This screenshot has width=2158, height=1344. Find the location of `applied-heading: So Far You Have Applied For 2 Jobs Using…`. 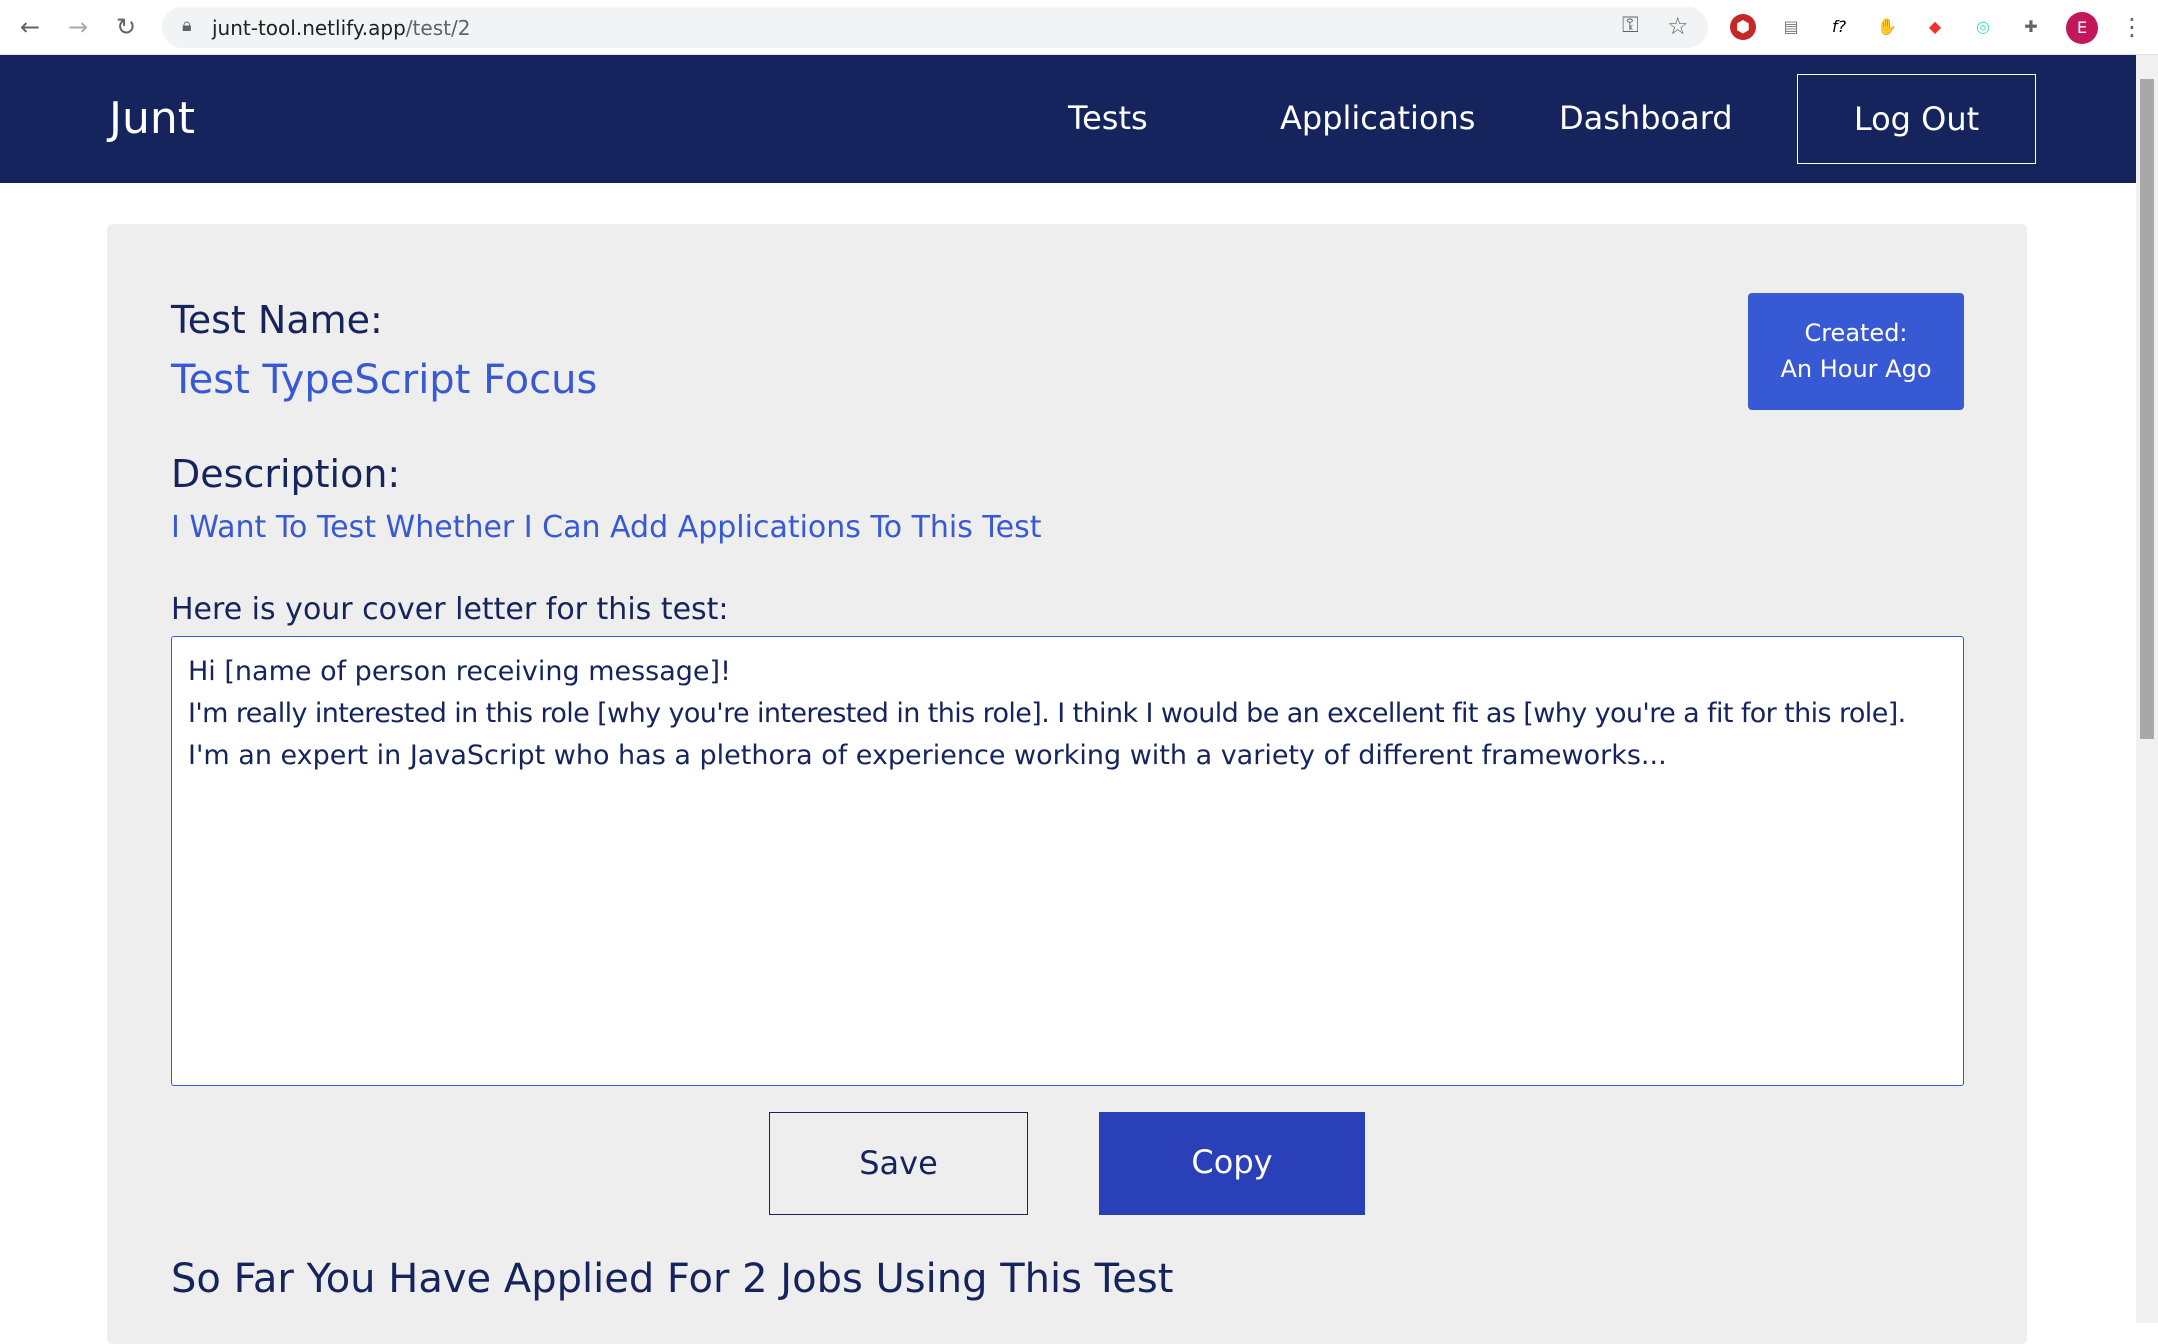

applied-heading: So Far You Have Applied For 2 Jobs Using… is located at coordinates (672, 1279).